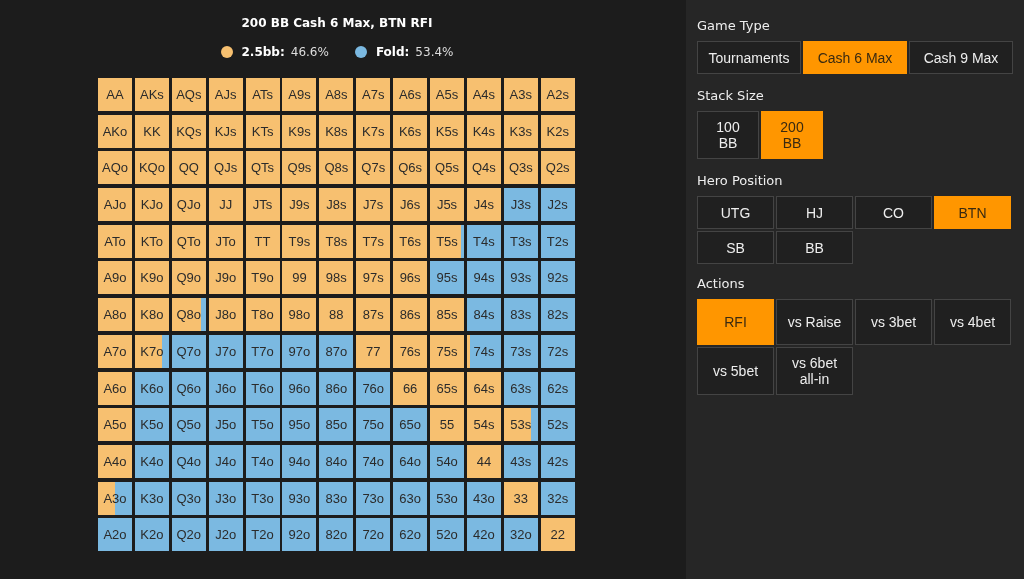  I want to click on hand-cell: A4o, so click(115, 461).